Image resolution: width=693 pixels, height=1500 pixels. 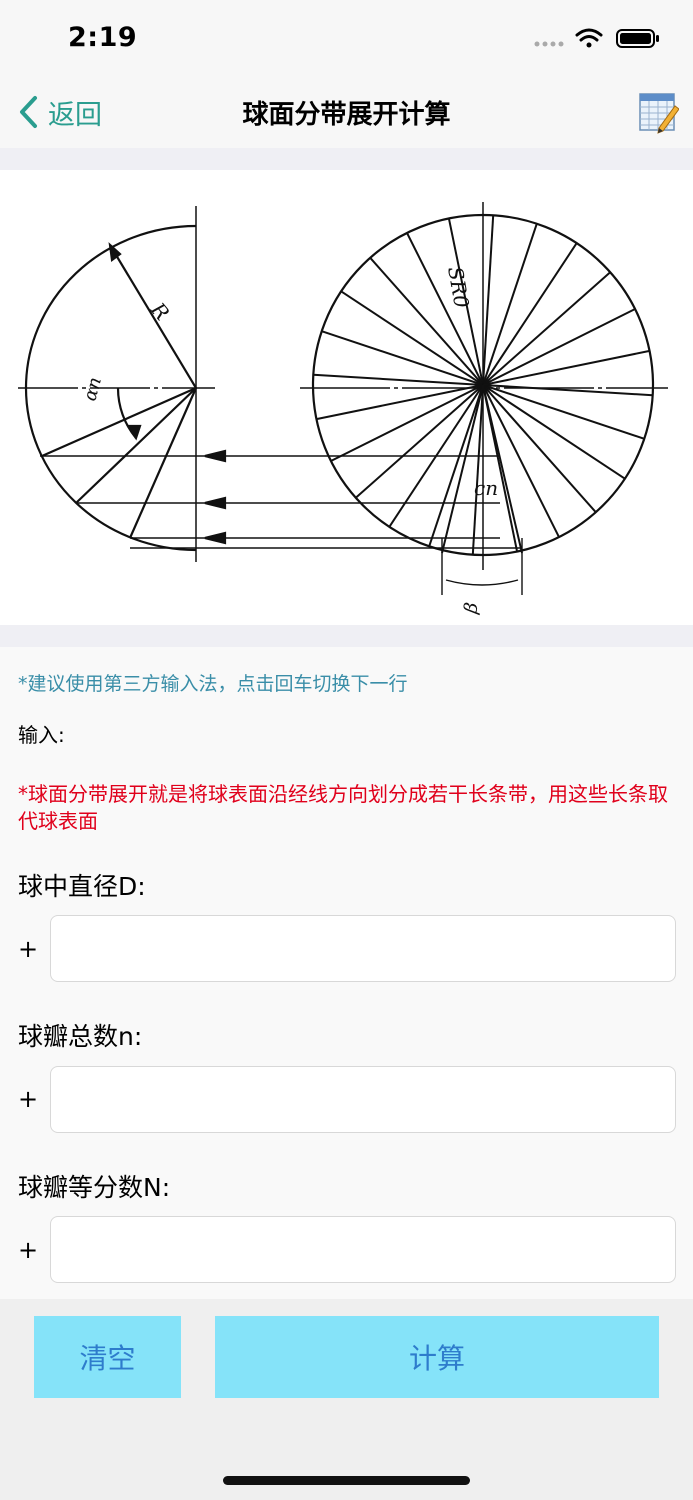 What do you see at coordinates (103, 37) in the screenshot?
I see `status-time: 2:19` at bounding box center [103, 37].